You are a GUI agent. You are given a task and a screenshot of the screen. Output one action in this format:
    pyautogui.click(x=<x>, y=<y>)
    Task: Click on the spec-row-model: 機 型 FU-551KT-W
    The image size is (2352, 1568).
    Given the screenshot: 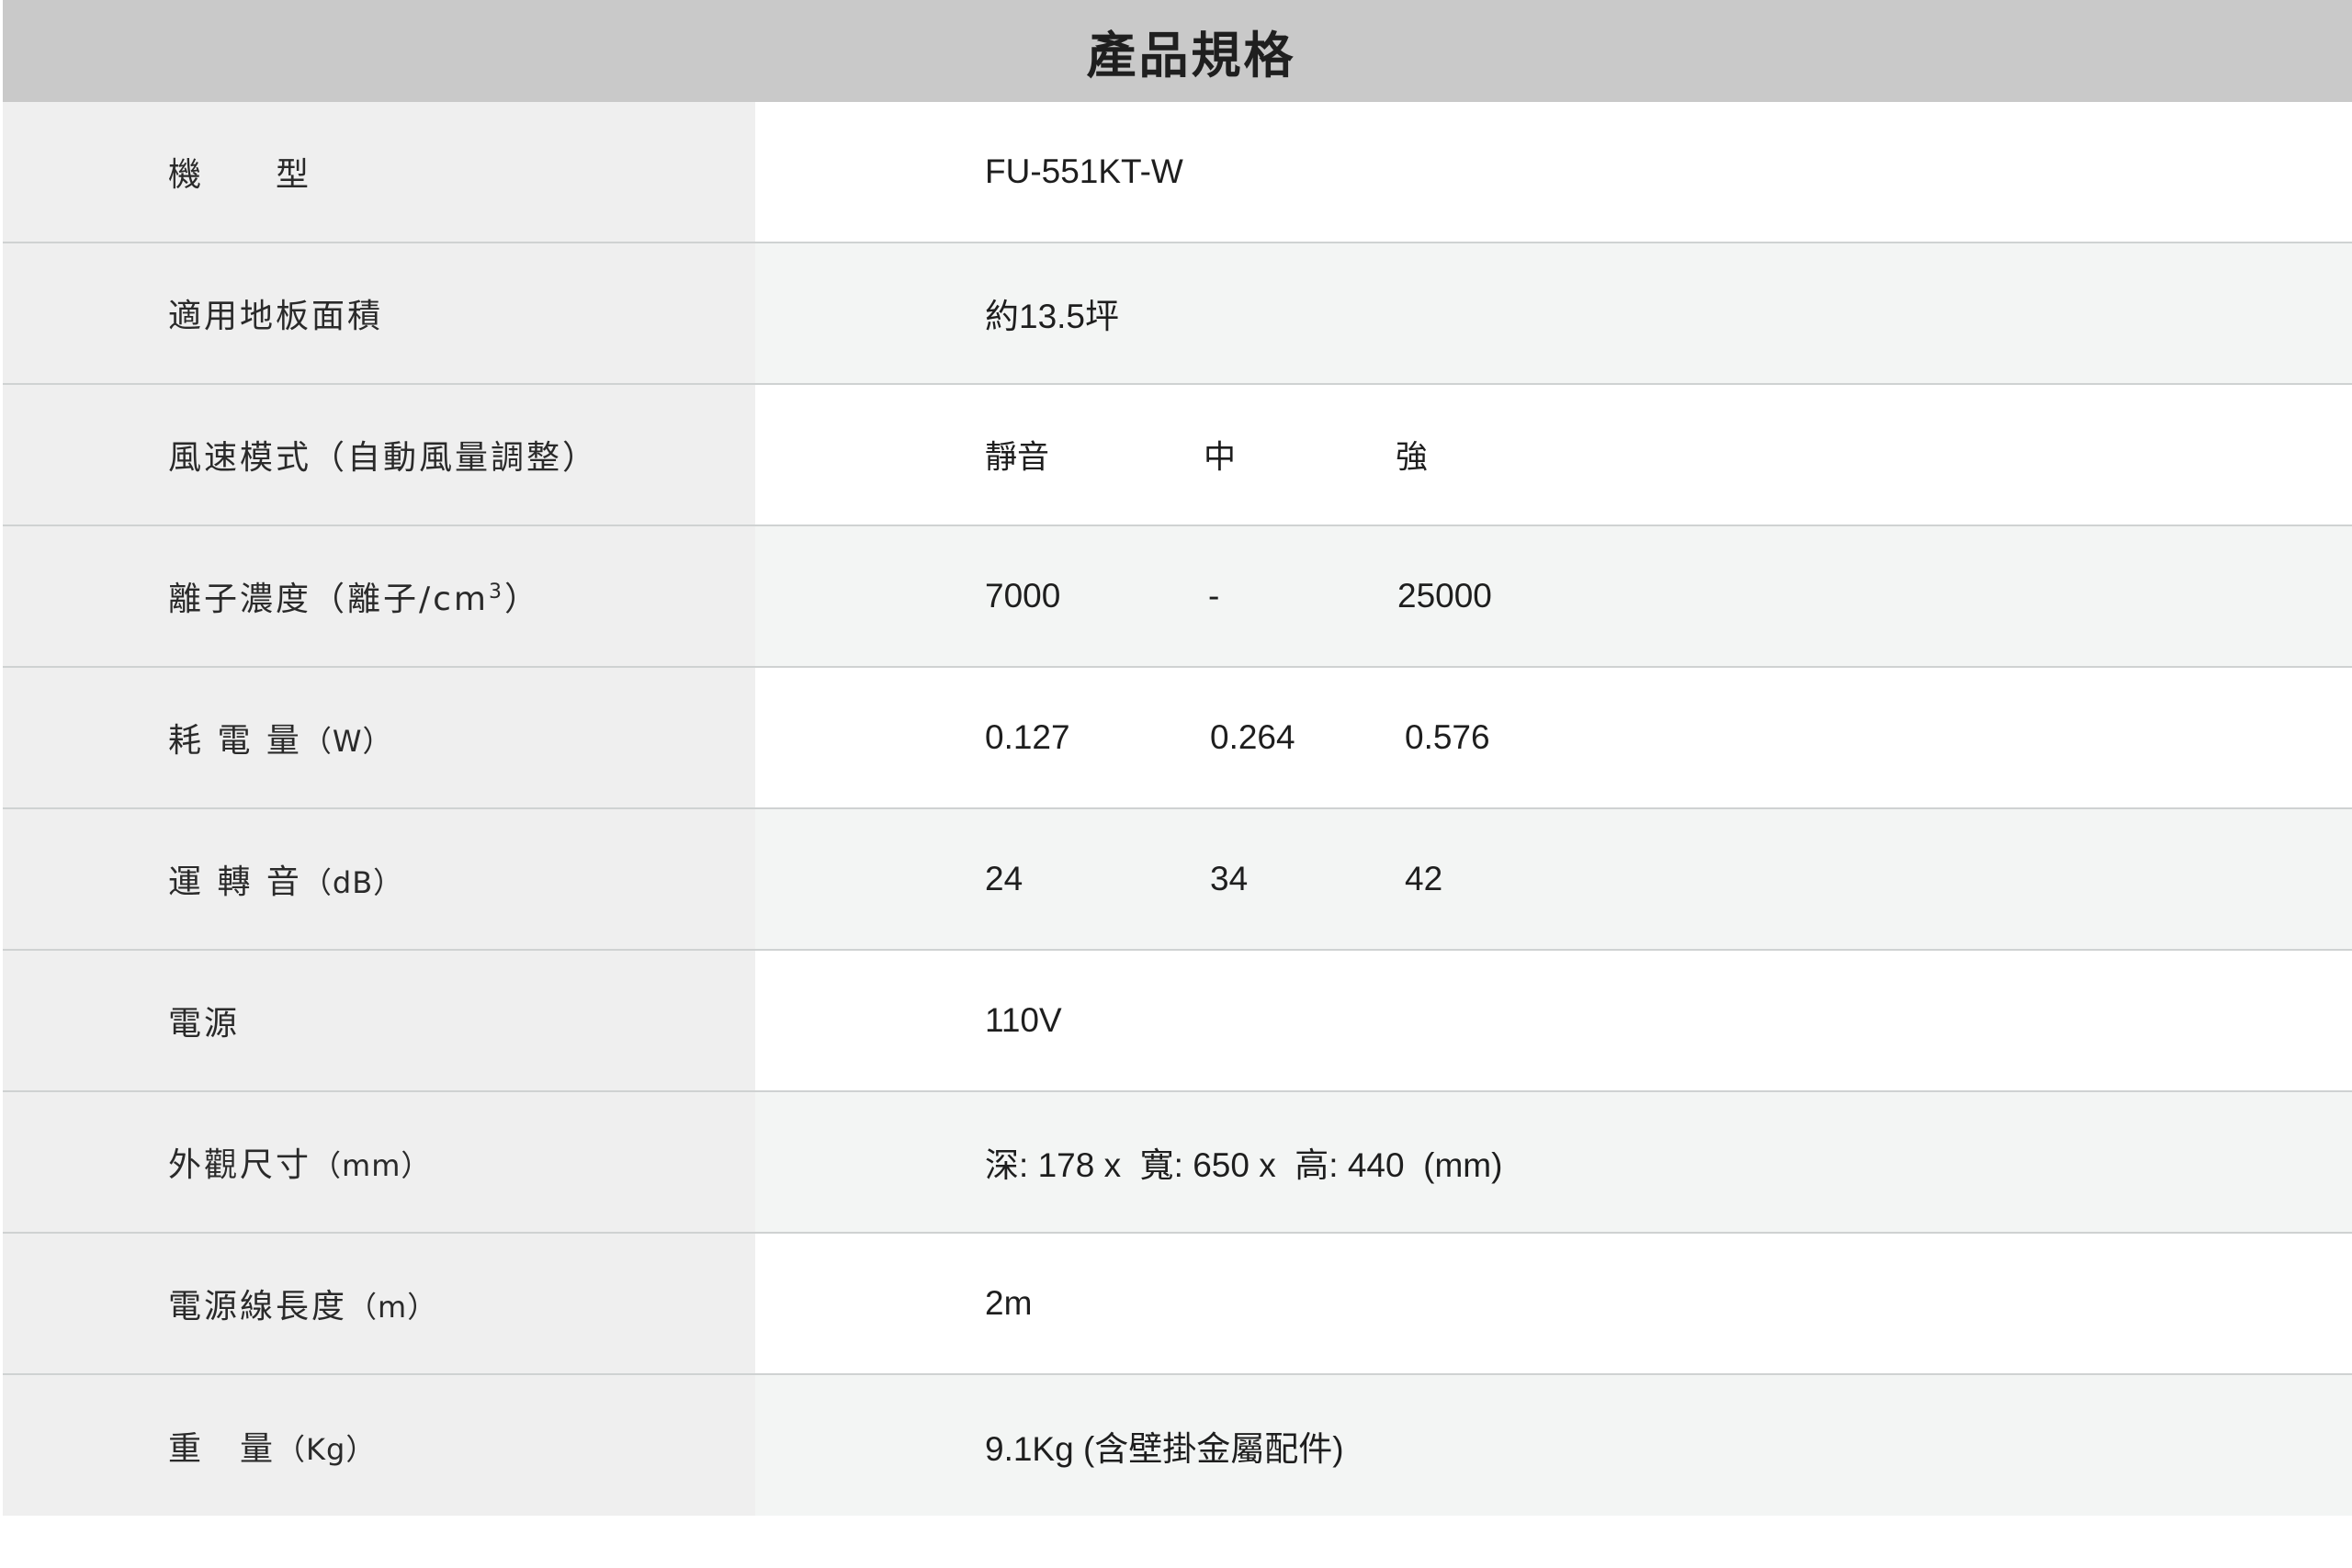 What is the action you would take?
    pyautogui.click(x=1177, y=172)
    